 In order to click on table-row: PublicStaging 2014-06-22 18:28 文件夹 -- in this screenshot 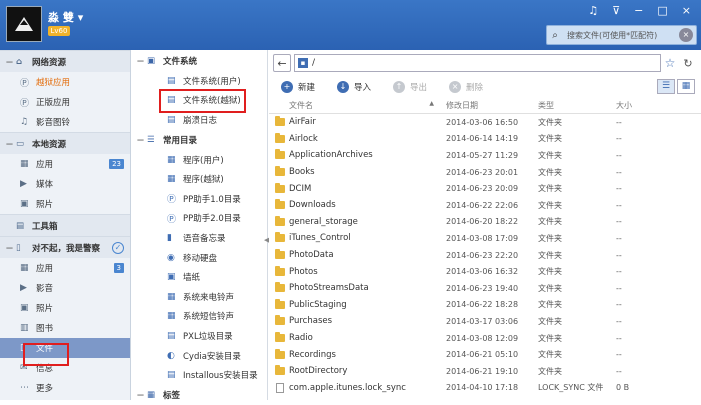, I will do `click(485, 305)`.